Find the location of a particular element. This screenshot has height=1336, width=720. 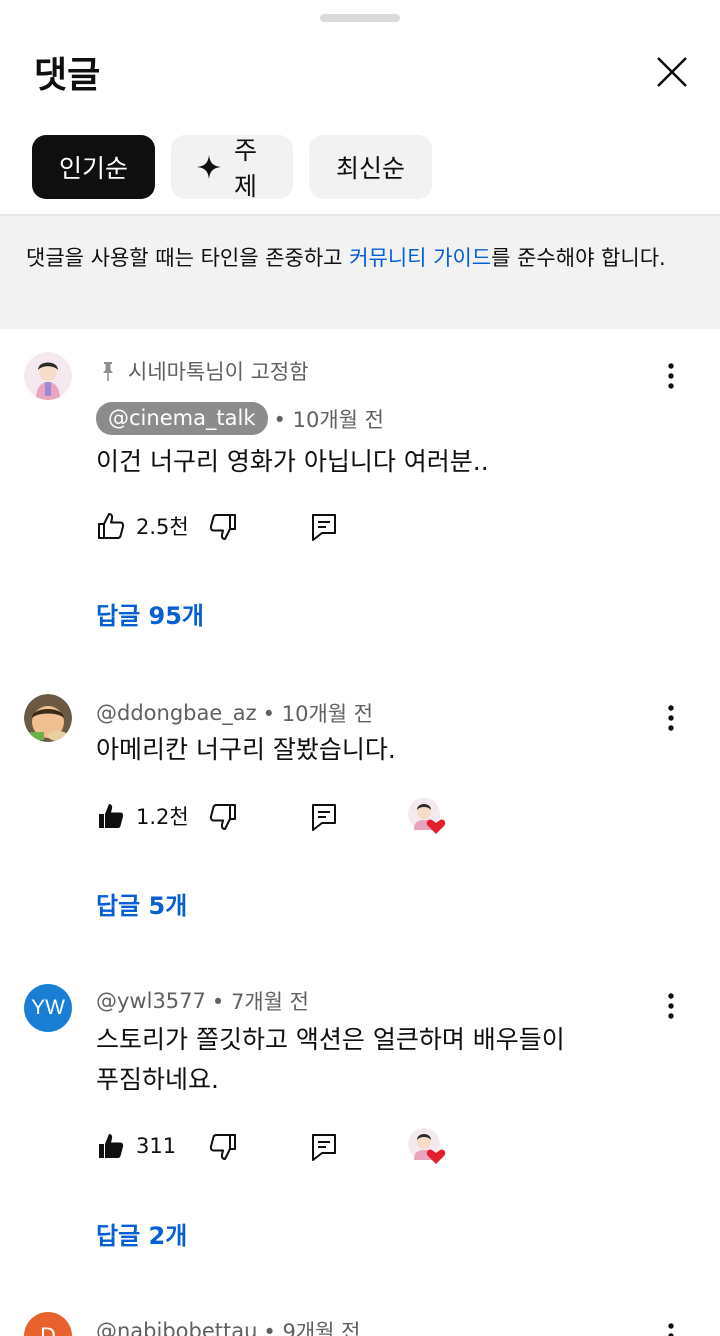

comment-meta: @nabibobettau • 9개월 전 is located at coordinates (228, 1326).